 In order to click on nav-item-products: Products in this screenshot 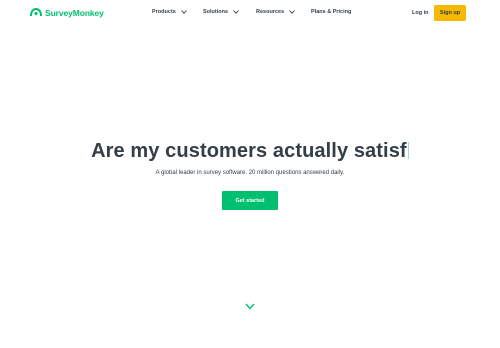, I will do `click(169, 12)`.